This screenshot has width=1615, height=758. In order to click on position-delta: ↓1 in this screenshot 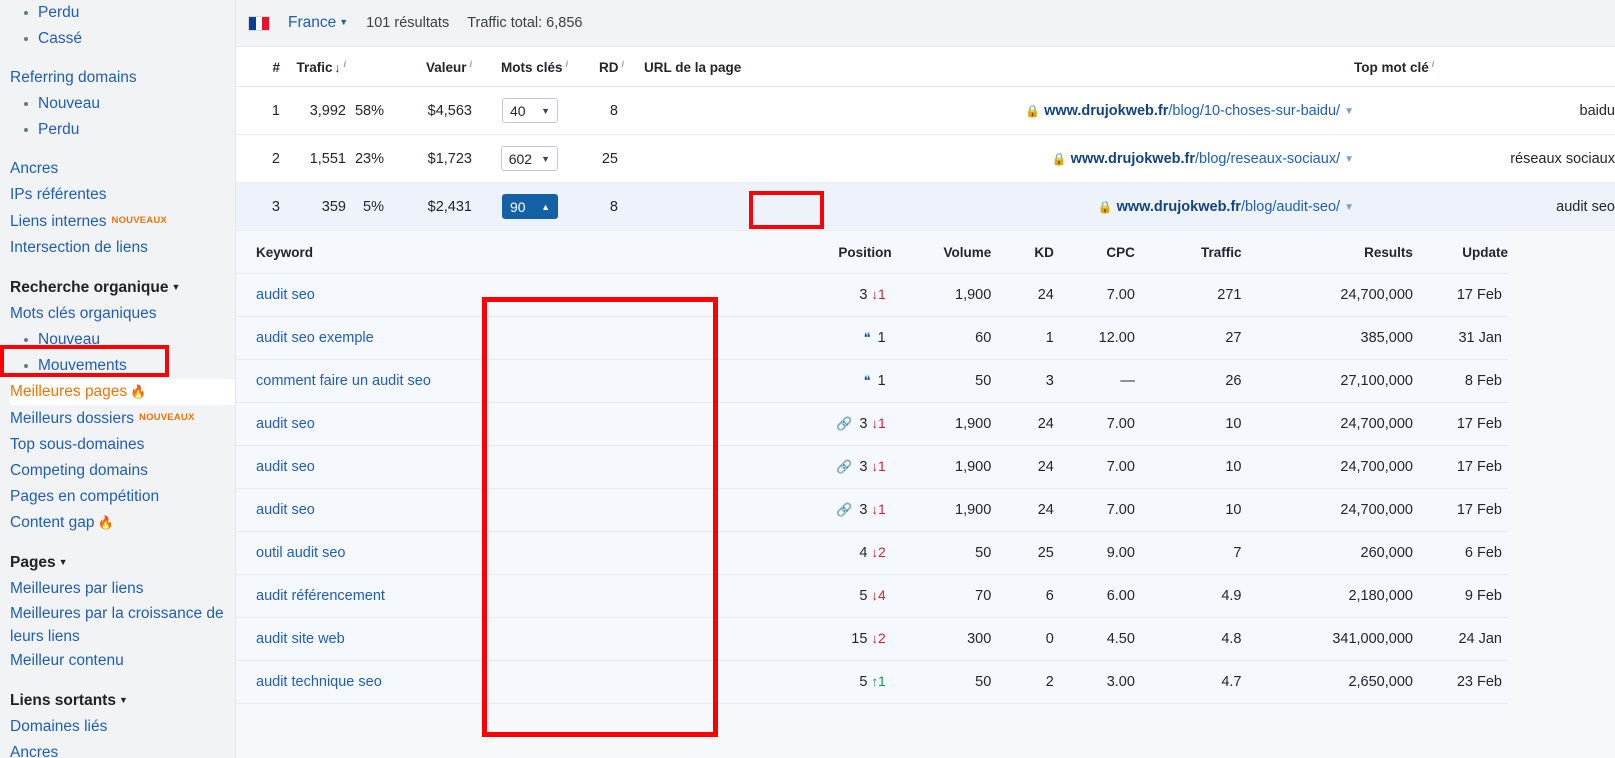, I will do `click(878, 466)`.